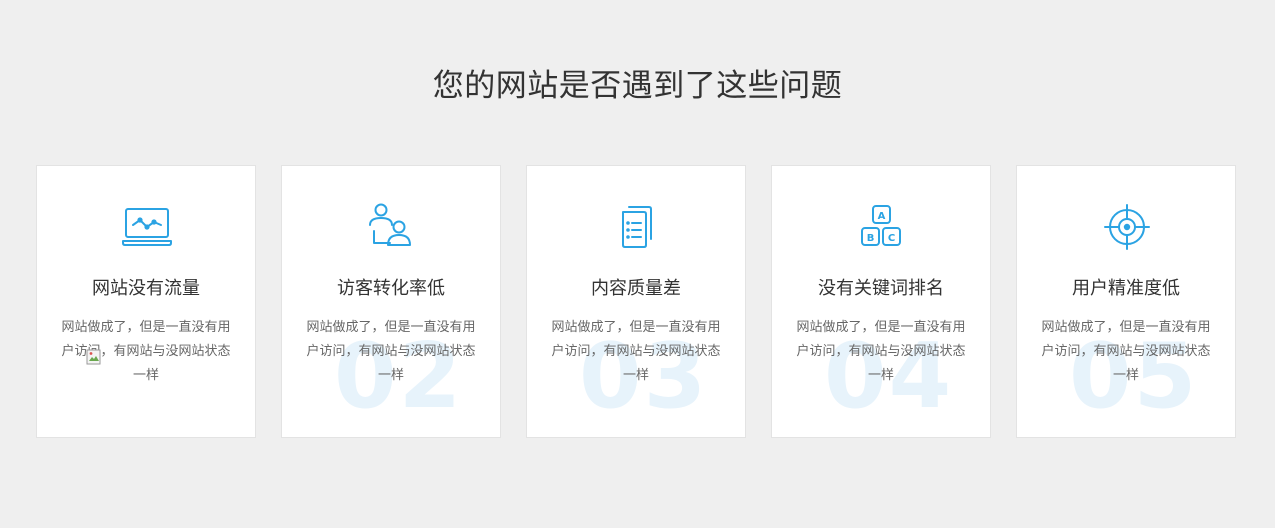 The width and height of the screenshot is (1275, 528). What do you see at coordinates (637, 227) in the screenshot?
I see `documents-icon` at bounding box center [637, 227].